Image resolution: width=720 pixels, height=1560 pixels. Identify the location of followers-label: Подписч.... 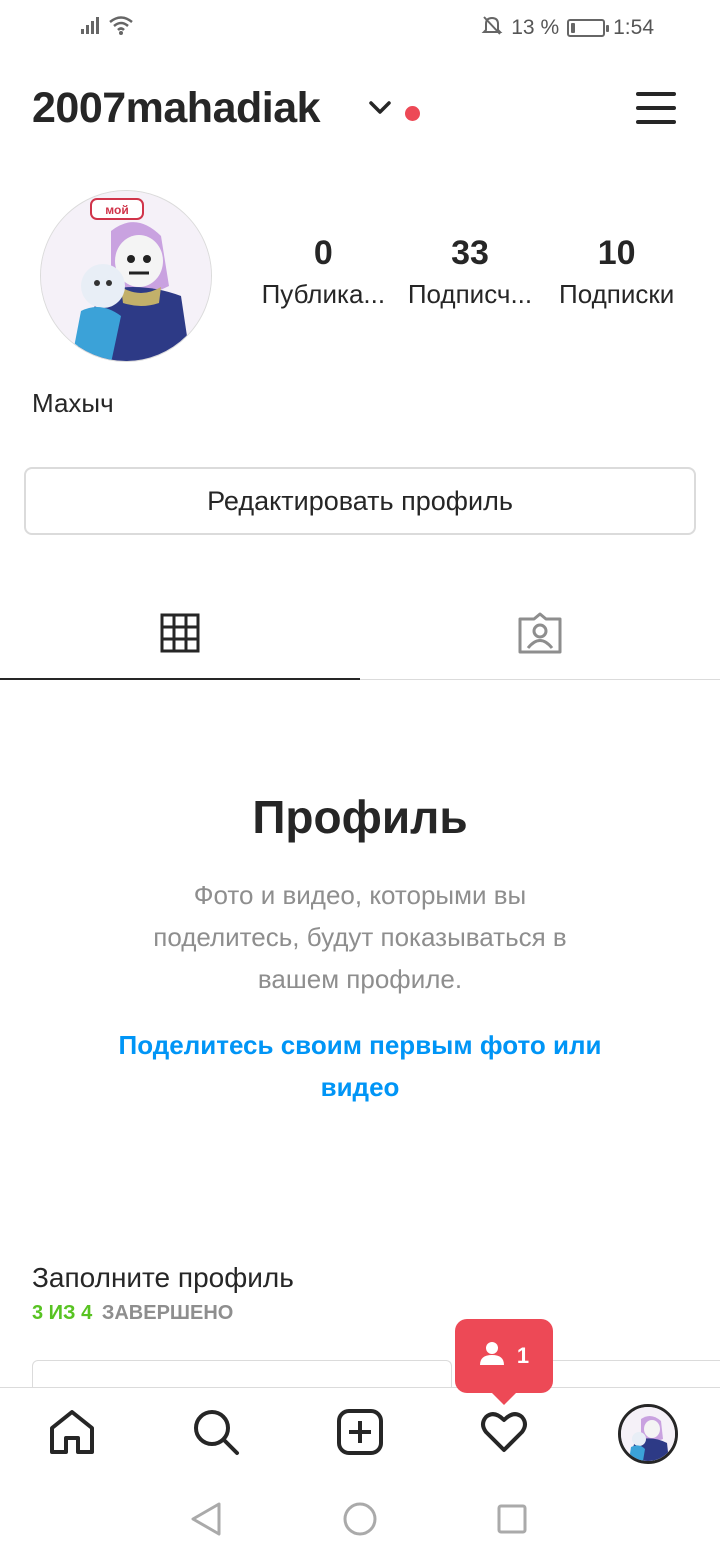
(470, 294).